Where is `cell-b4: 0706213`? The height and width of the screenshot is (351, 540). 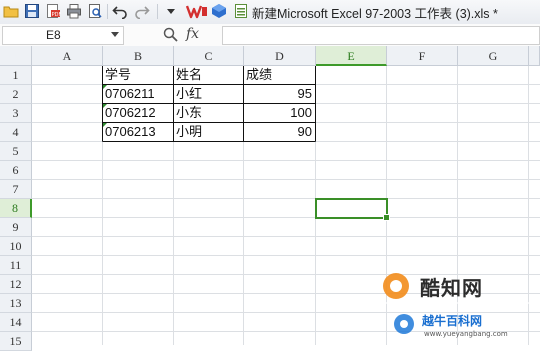 cell-b4: 0706213 is located at coordinates (138, 132).